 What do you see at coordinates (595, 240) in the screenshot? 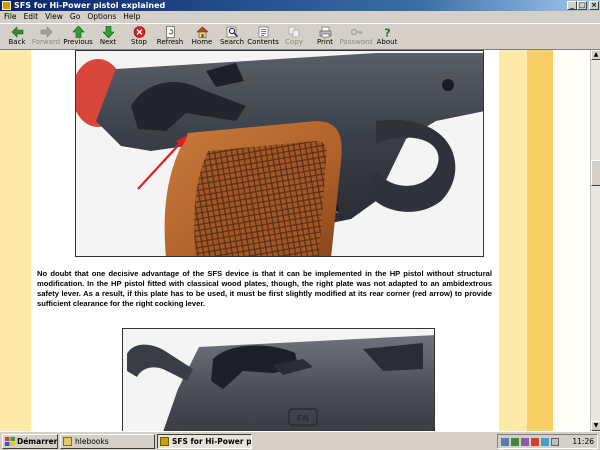
I see `vertical-scrollbar: ▲ ▼` at bounding box center [595, 240].